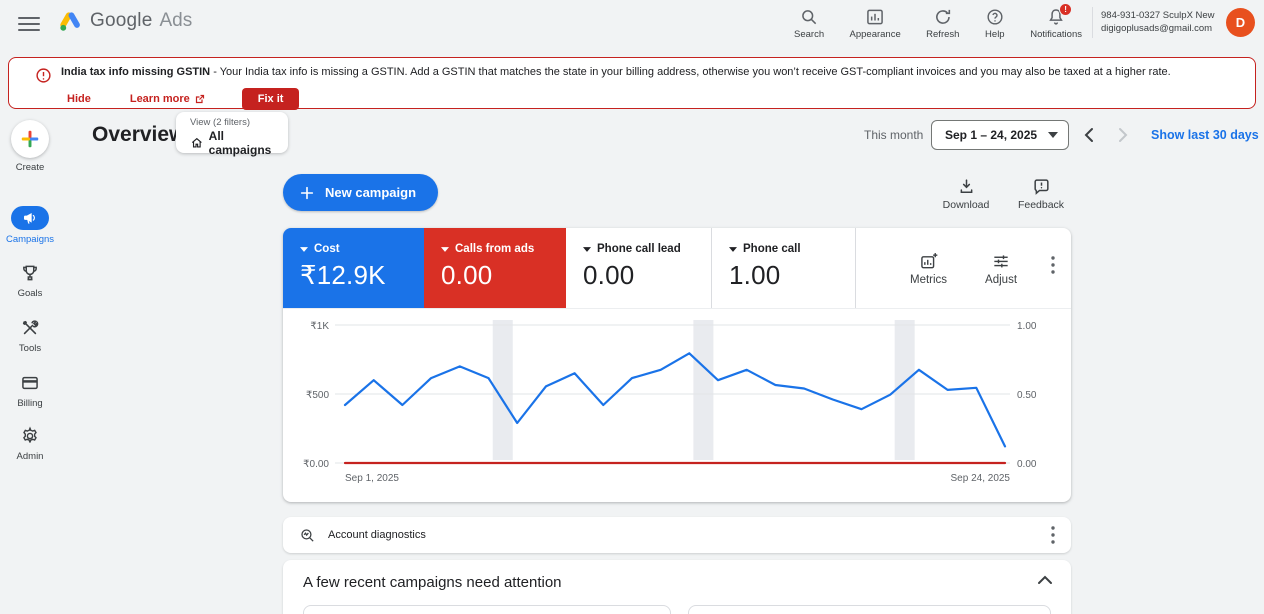  What do you see at coordinates (307, 535) in the screenshot?
I see `diagnostics-icon` at bounding box center [307, 535].